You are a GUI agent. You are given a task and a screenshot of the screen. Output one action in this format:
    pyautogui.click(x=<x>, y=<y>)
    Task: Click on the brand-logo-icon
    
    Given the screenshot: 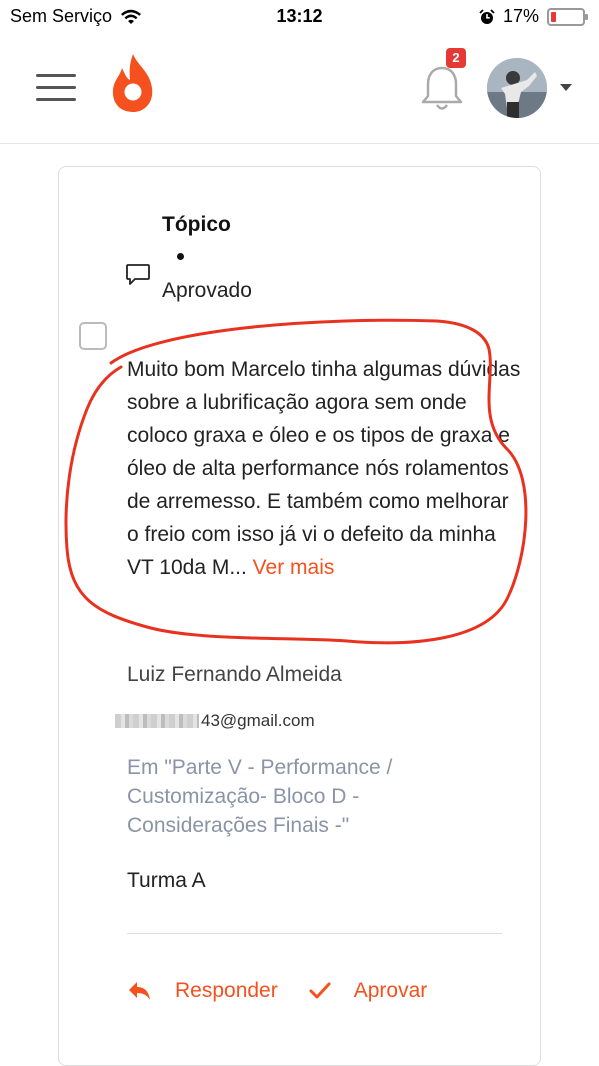 What is the action you would take?
    pyautogui.click(x=132, y=83)
    